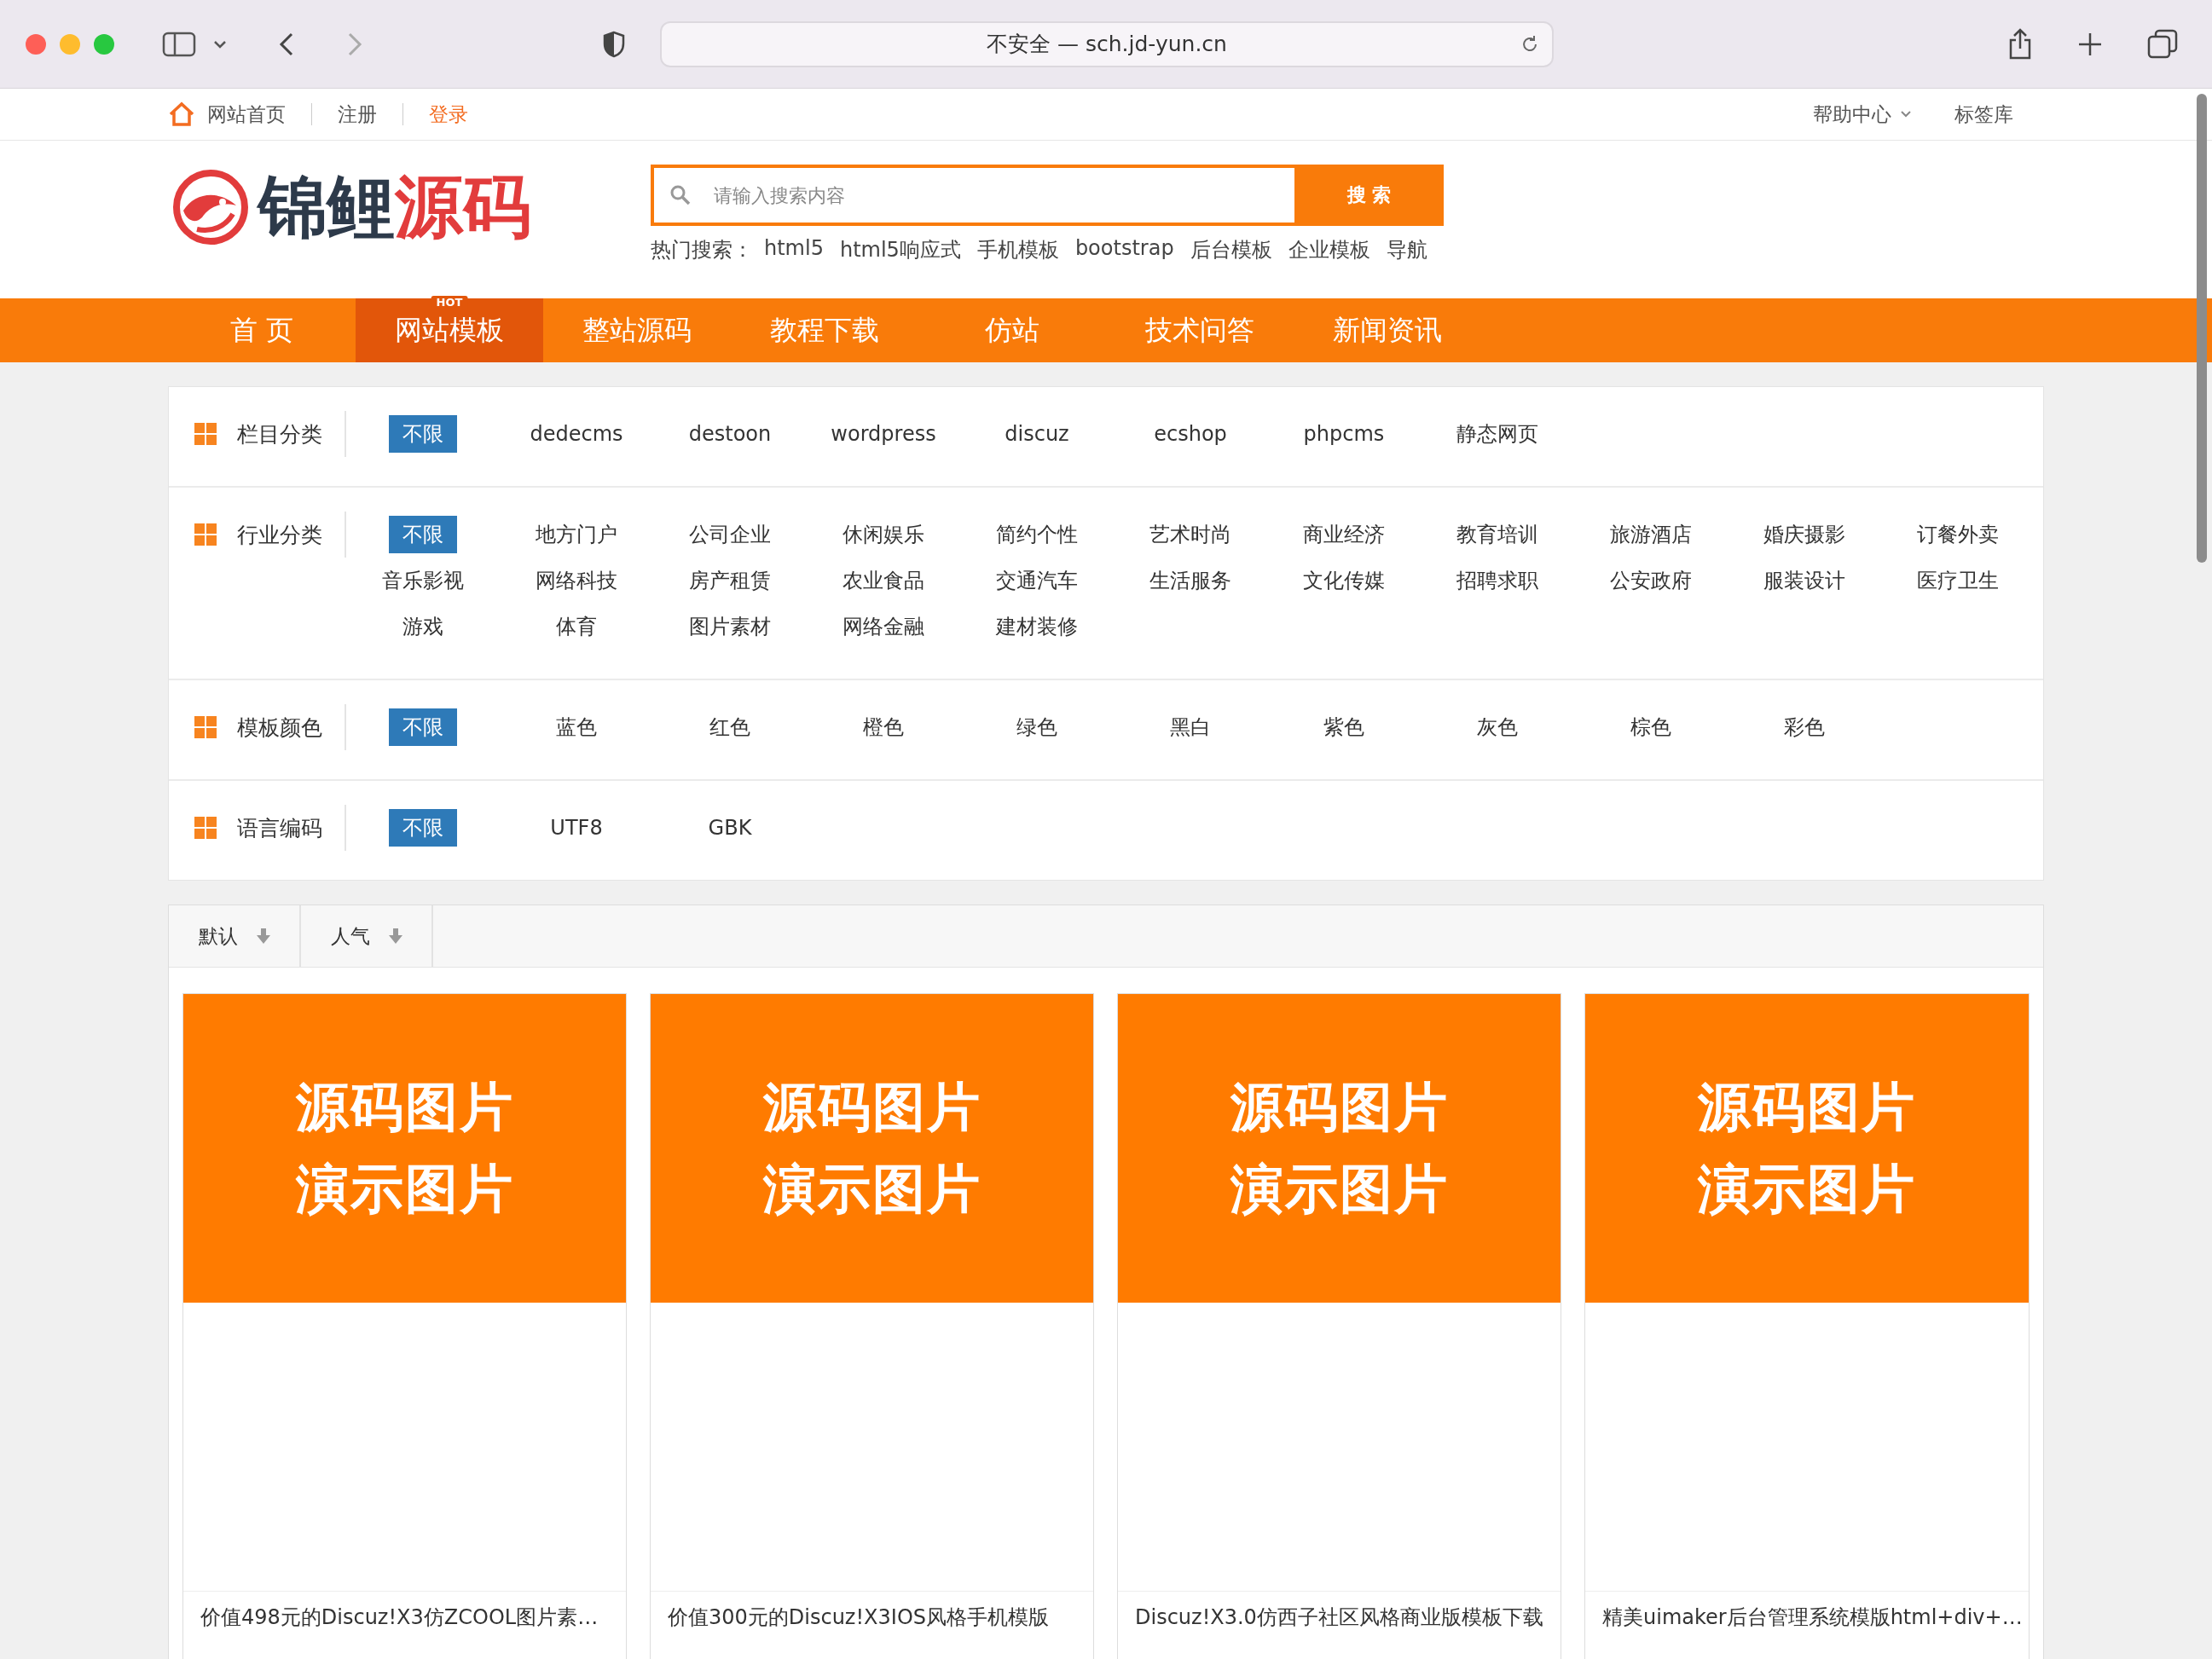 The height and width of the screenshot is (1659, 2212). I want to click on filter-option: 图片素材, so click(730, 626).